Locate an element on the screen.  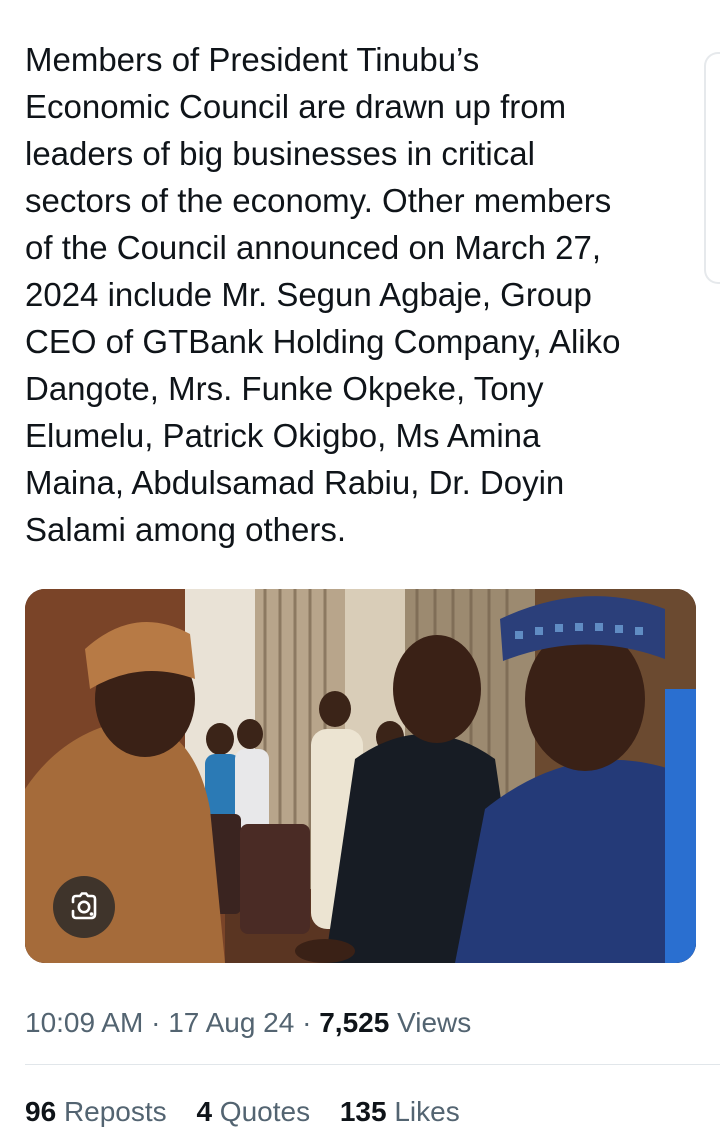
tweet-time: 10:09 AM is located at coordinates (84, 1022).